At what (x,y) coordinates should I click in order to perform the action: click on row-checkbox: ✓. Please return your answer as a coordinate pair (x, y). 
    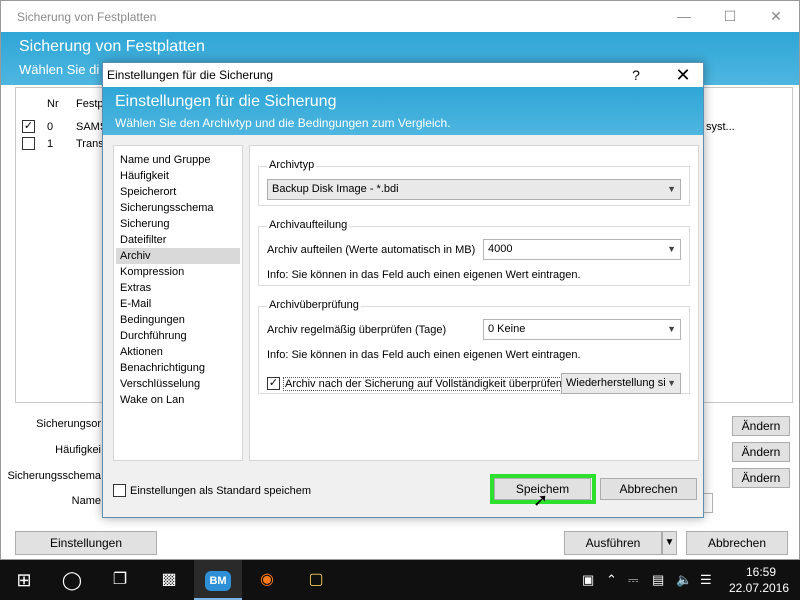
    Looking at the image, I should click on (28, 126).